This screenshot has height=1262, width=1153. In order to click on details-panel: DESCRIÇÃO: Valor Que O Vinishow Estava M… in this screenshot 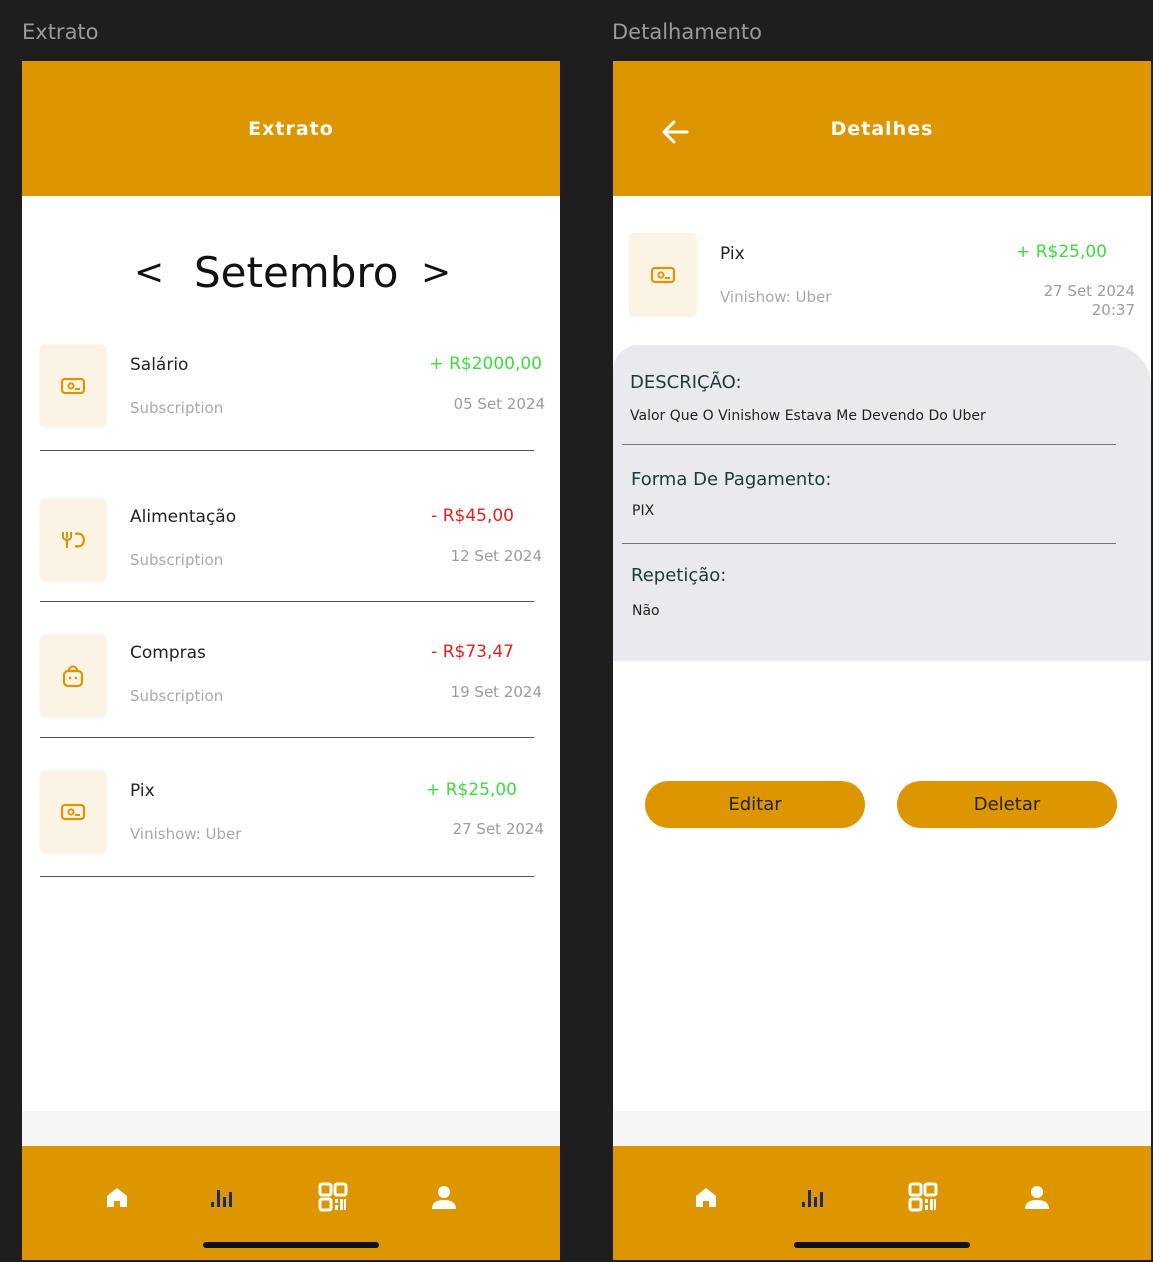, I will do `click(882, 503)`.